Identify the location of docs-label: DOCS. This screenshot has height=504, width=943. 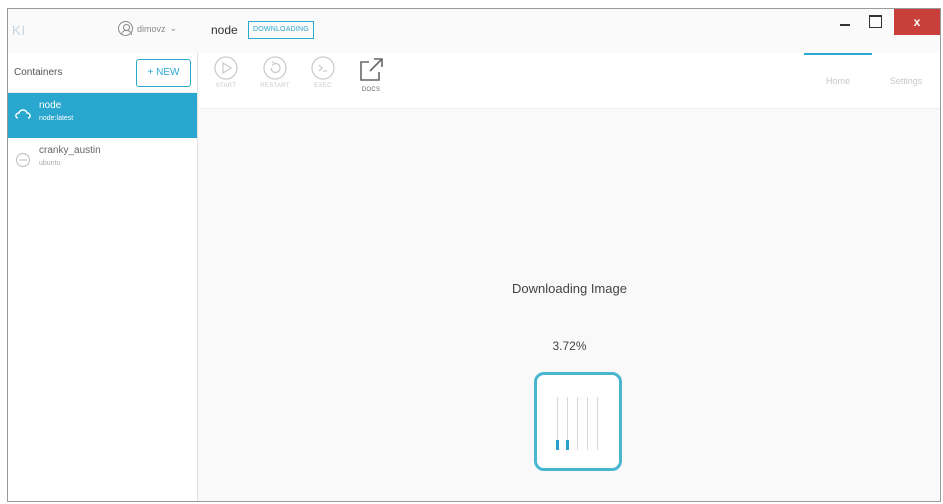
(371, 90).